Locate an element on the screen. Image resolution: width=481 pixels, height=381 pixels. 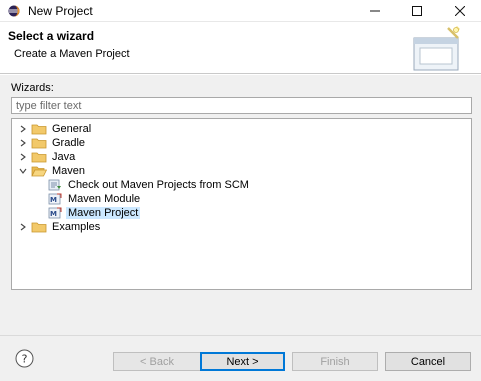
maven-project-icon: M is located at coordinates (55, 213).